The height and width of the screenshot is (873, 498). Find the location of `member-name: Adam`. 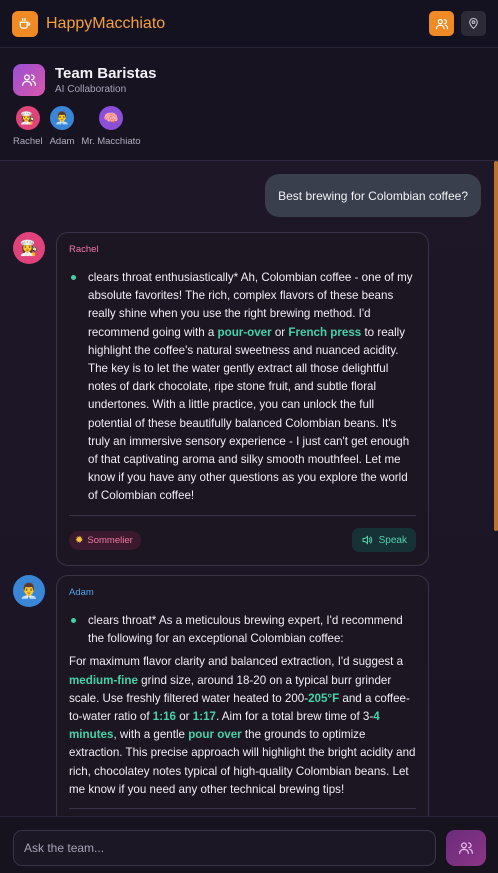

member-name: Adam is located at coordinates (62, 141).